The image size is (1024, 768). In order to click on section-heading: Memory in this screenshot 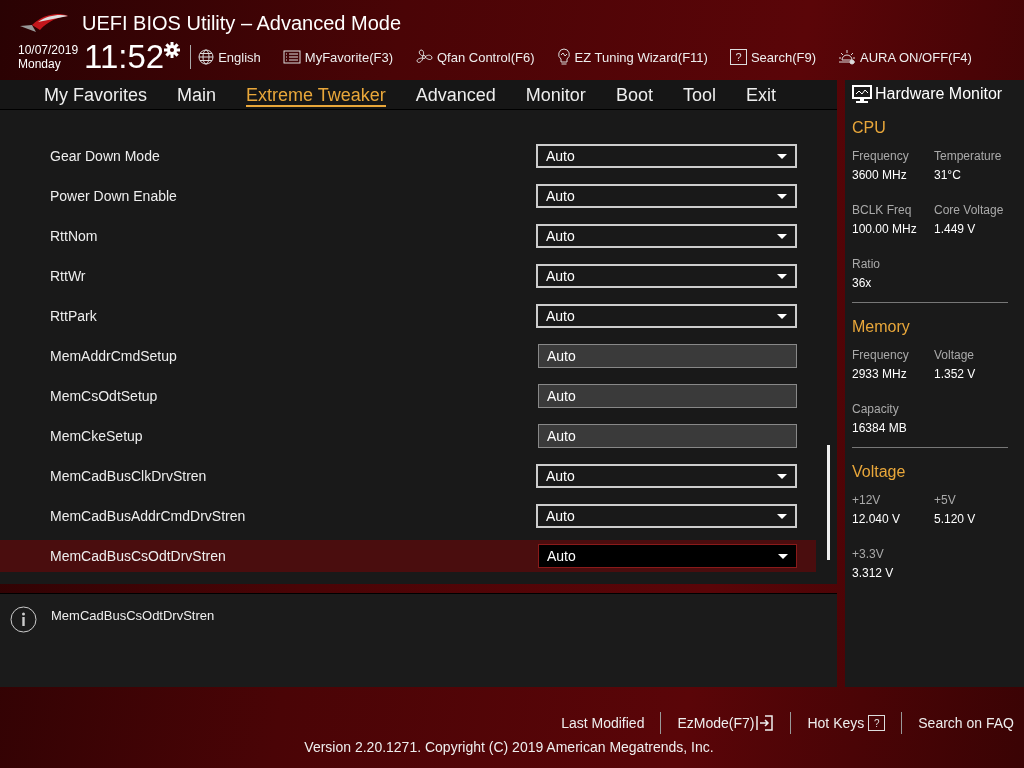, I will do `click(881, 327)`.